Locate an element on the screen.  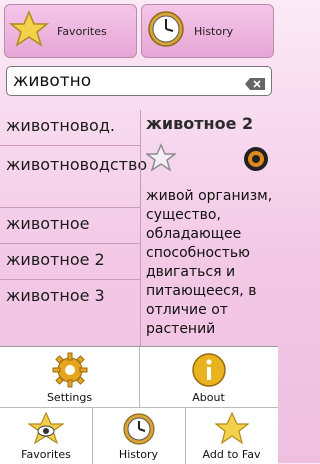
star-outline-icon is located at coordinates (161, 160).